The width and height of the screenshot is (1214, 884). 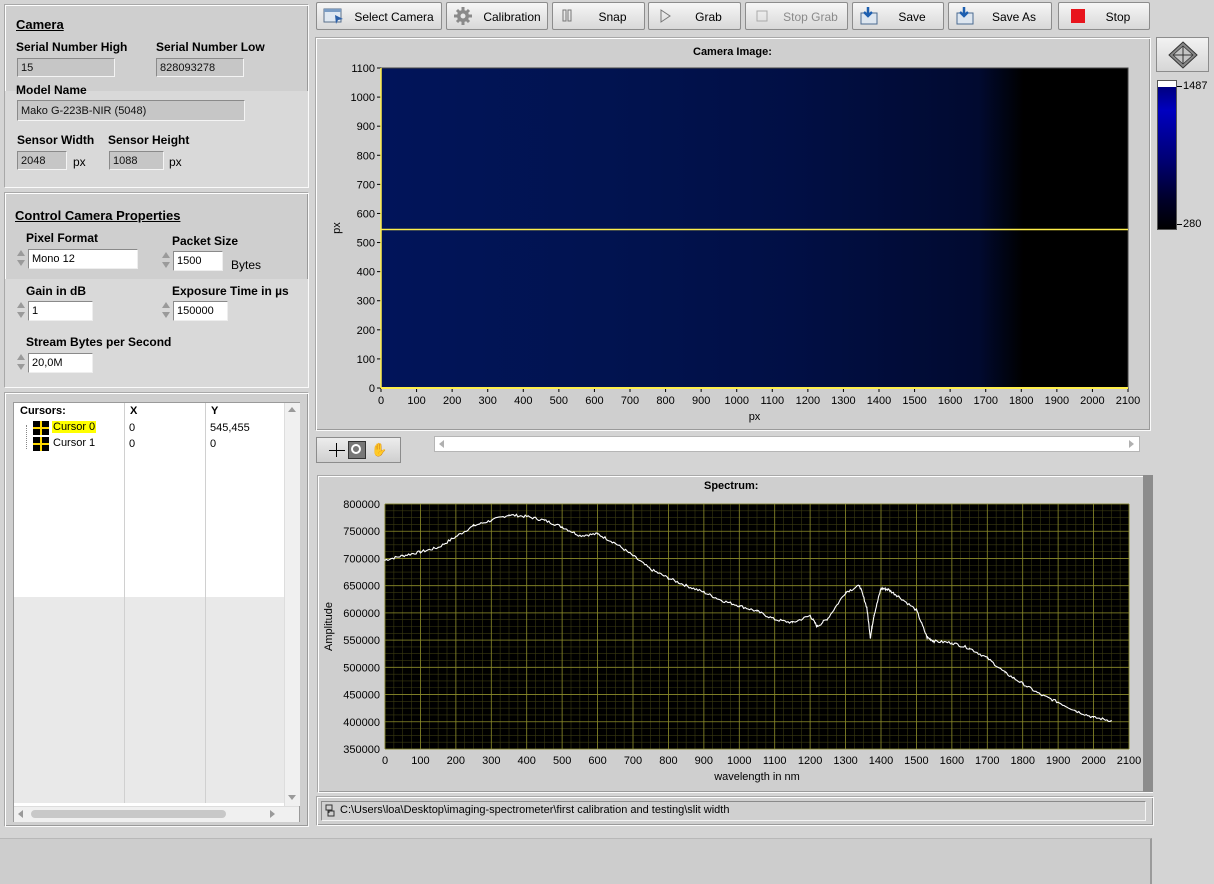 I want to click on image-scrollbar, so click(x=787, y=444).